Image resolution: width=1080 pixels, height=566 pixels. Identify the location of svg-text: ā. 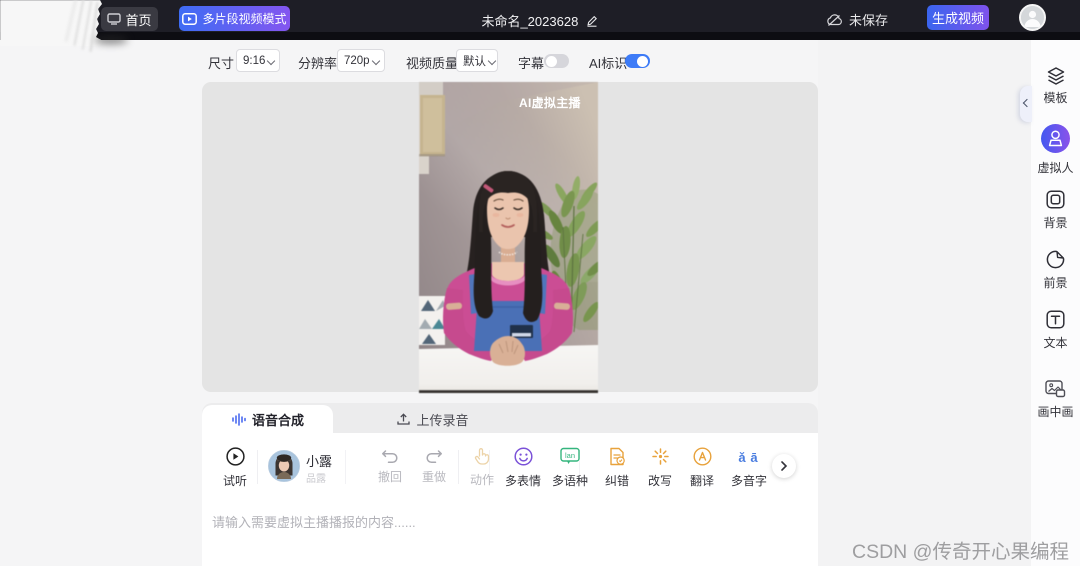
(754, 457).